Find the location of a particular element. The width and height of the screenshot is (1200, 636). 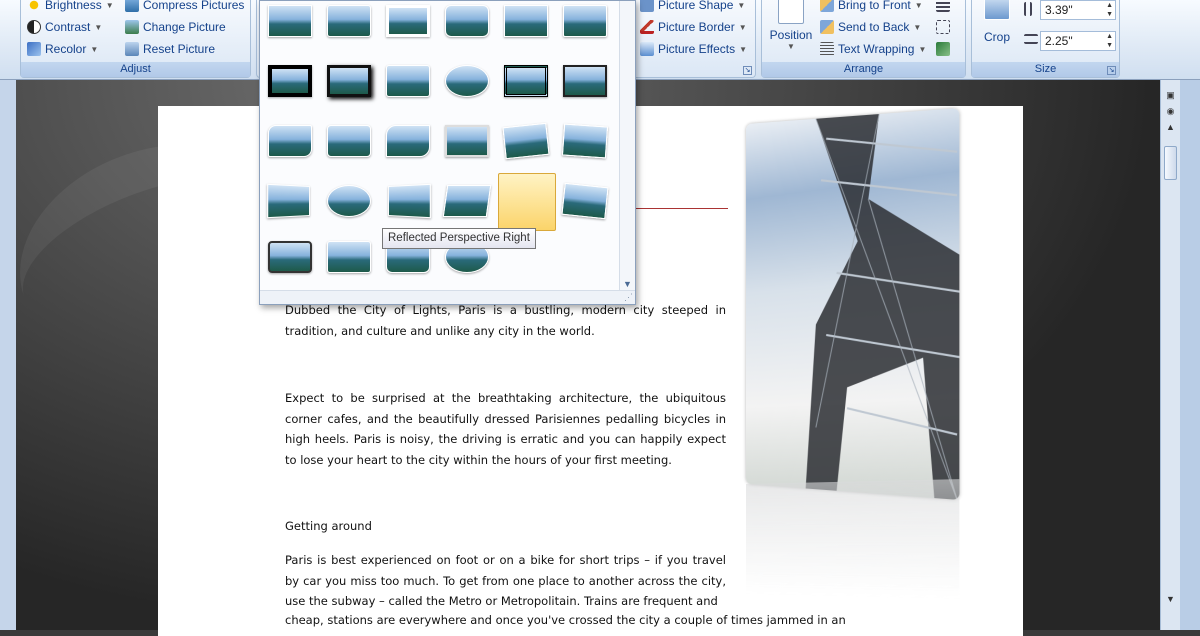

resize-grip-icon: ⋰ is located at coordinates (628, 297).